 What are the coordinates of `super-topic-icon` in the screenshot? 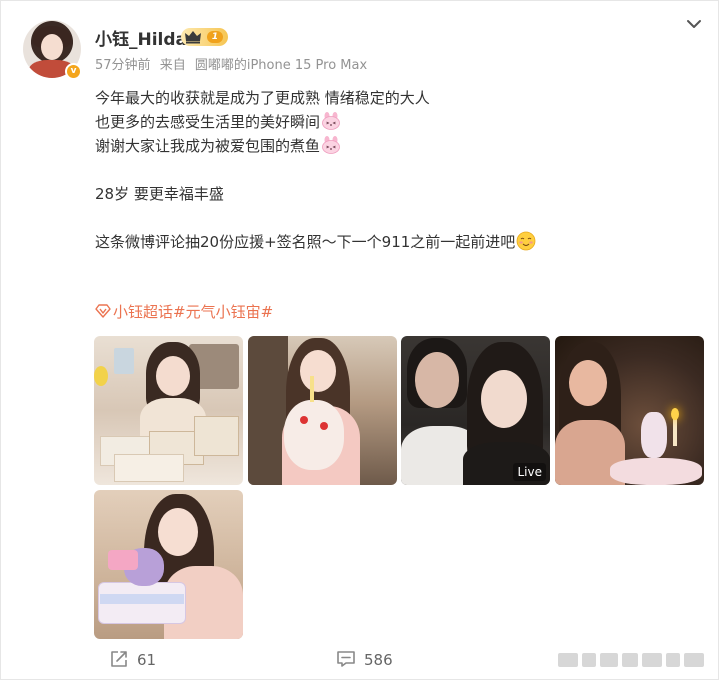 It's located at (103, 311).